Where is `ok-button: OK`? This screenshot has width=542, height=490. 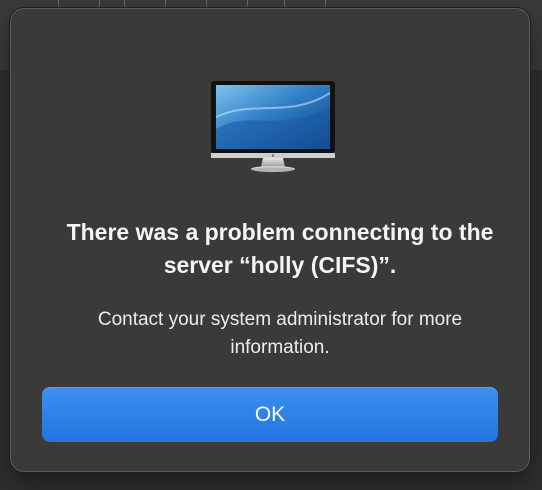 ok-button: OK is located at coordinates (270, 414).